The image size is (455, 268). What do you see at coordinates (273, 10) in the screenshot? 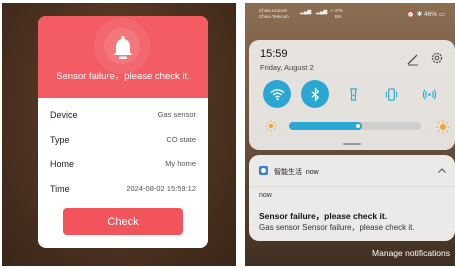
I see `carrier-primary: China Unicom` at bounding box center [273, 10].